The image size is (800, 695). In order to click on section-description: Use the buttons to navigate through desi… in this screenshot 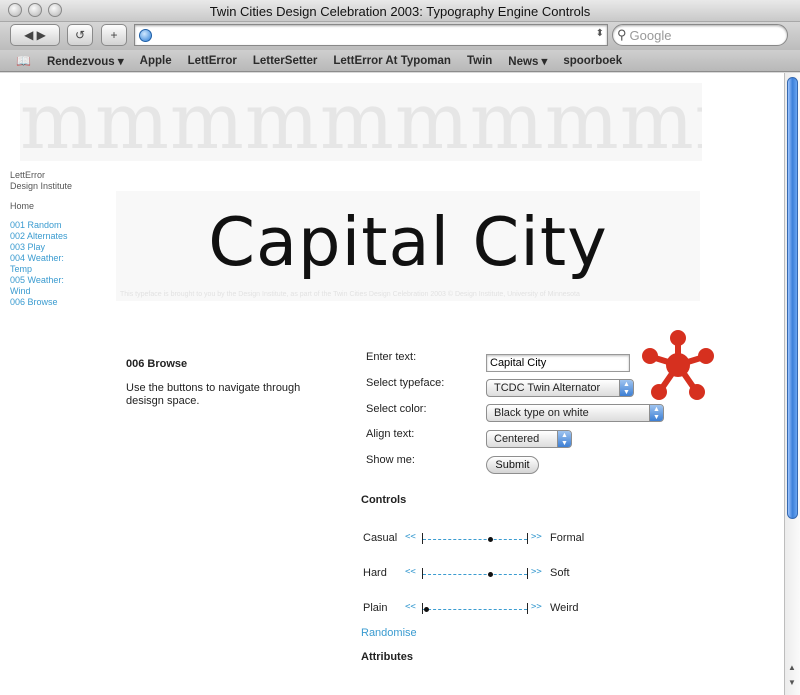, I will do `click(213, 394)`.